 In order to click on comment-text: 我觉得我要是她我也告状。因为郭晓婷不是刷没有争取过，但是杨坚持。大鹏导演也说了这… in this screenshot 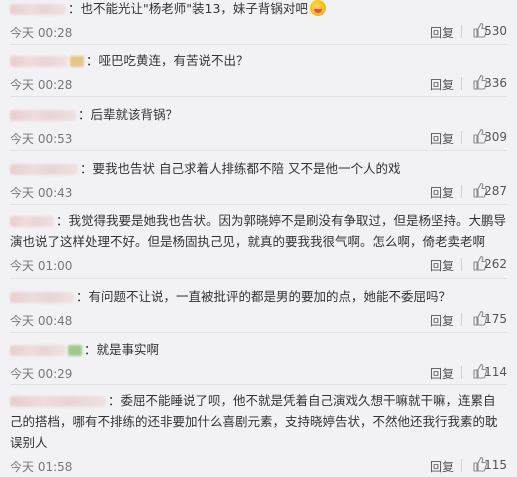, I will do `click(258, 231)`.